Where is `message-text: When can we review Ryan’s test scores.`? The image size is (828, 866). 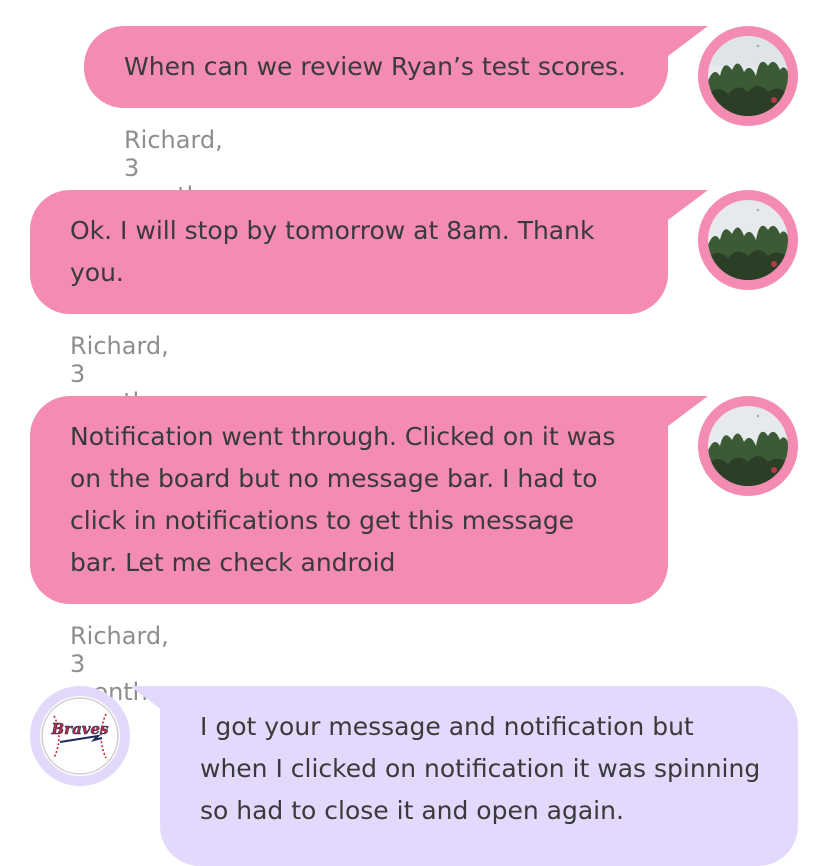 message-text: When can we review Ryan’s test scores. is located at coordinates (375, 66).